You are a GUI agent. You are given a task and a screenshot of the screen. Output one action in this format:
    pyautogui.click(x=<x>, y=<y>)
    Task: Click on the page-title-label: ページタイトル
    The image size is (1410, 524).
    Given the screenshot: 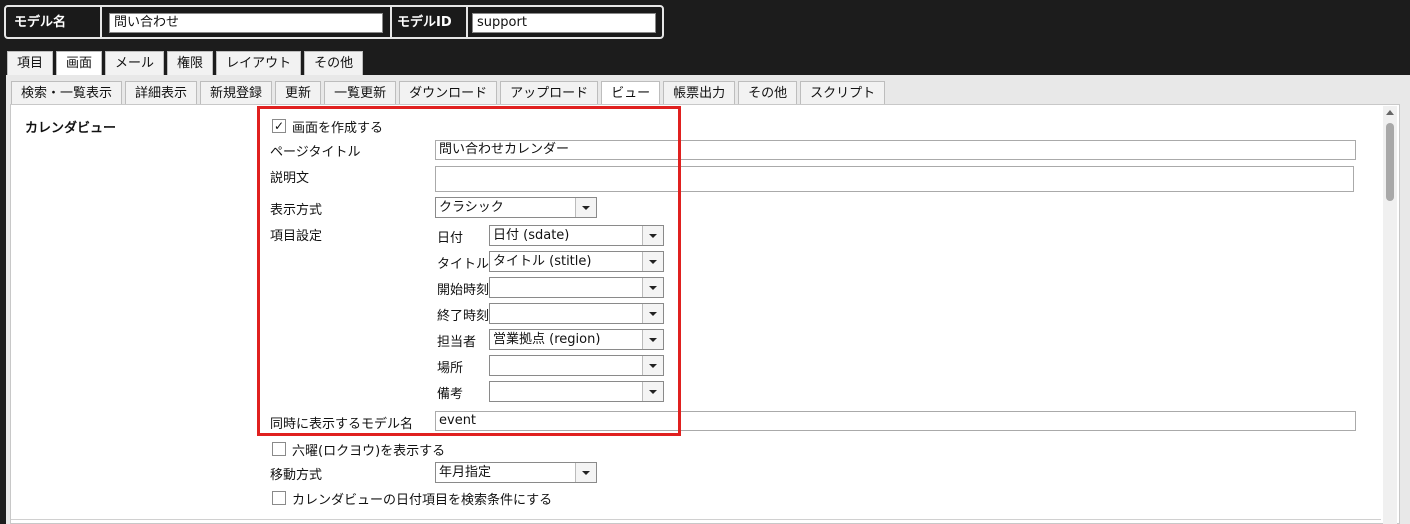 What is the action you would take?
    pyautogui.click(x=315, y=152)
    